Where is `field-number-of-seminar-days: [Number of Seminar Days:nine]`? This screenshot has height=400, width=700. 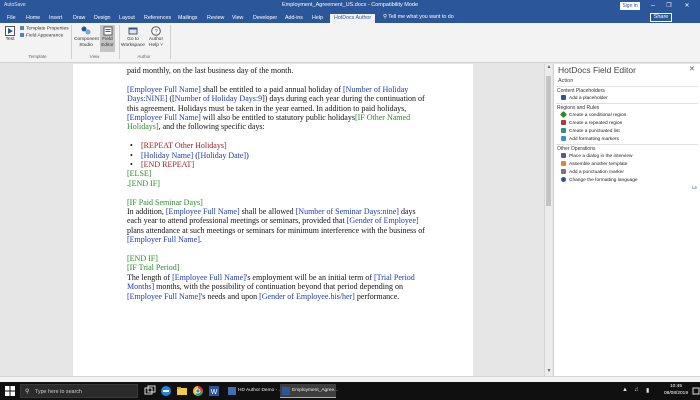 field-number-of-seminar-days: [Number of Seminar Days:nine] is located at coordinates (347, 211).